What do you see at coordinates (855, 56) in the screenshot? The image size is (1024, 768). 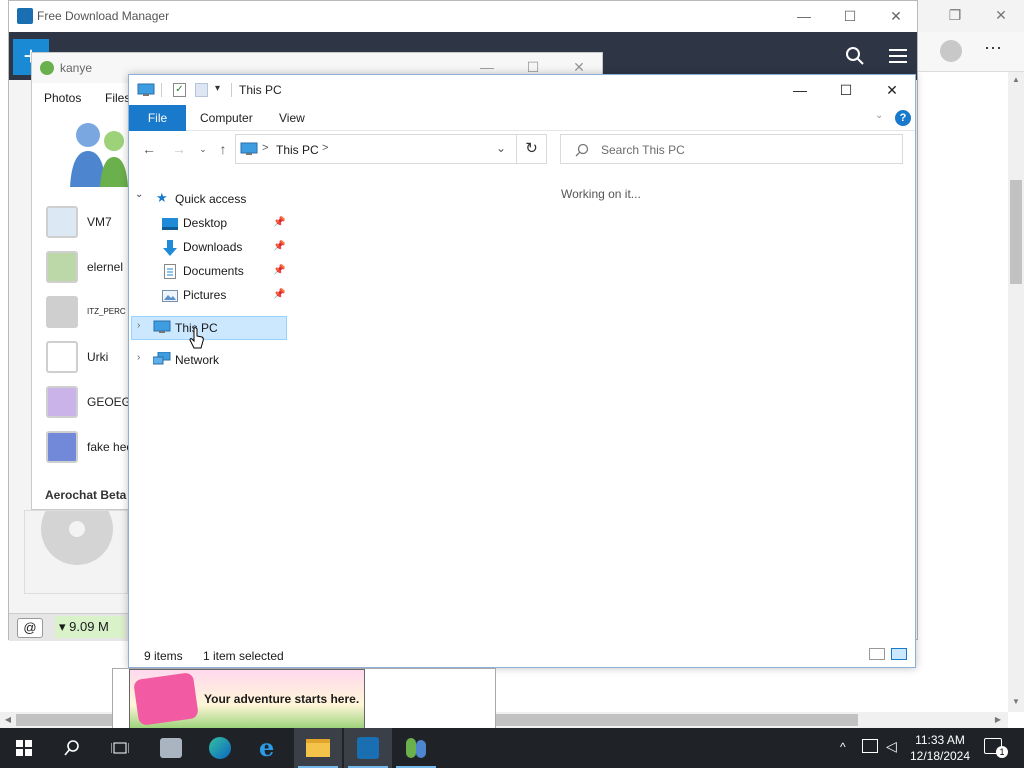 I see `search-icon` at bounding box center [855, 56].